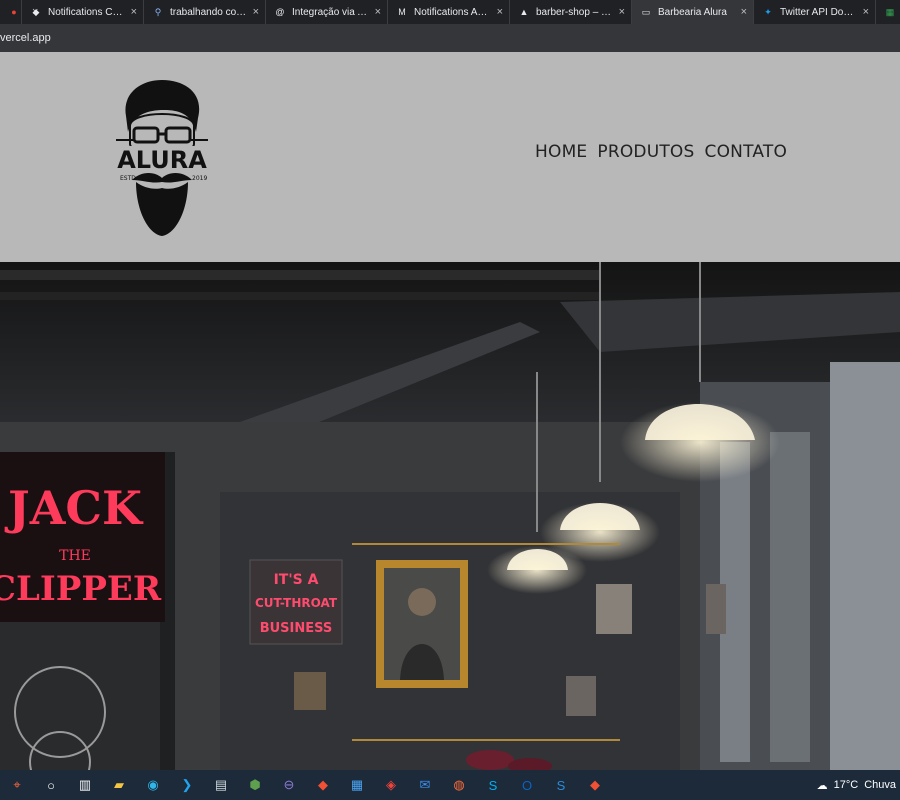 Image resolution: width=900 pixels, height=800 pixels. Describe the element at coordinates (323, 785) in the screenshot. I see `git-icon: ◆` at that location.